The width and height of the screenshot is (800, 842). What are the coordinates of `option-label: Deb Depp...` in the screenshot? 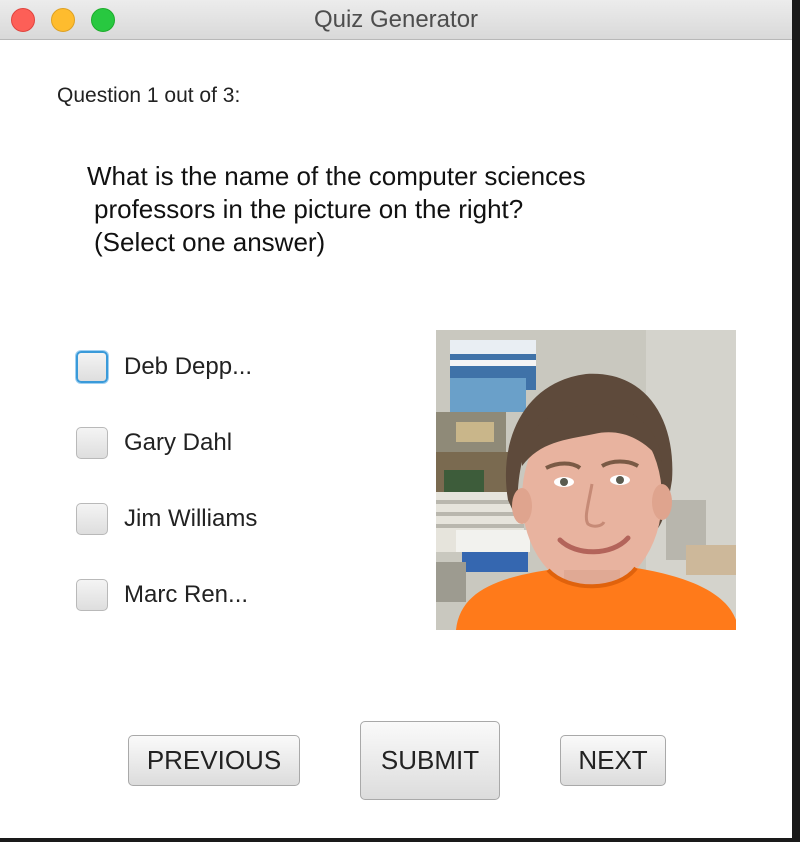 It's located at (188, 366).